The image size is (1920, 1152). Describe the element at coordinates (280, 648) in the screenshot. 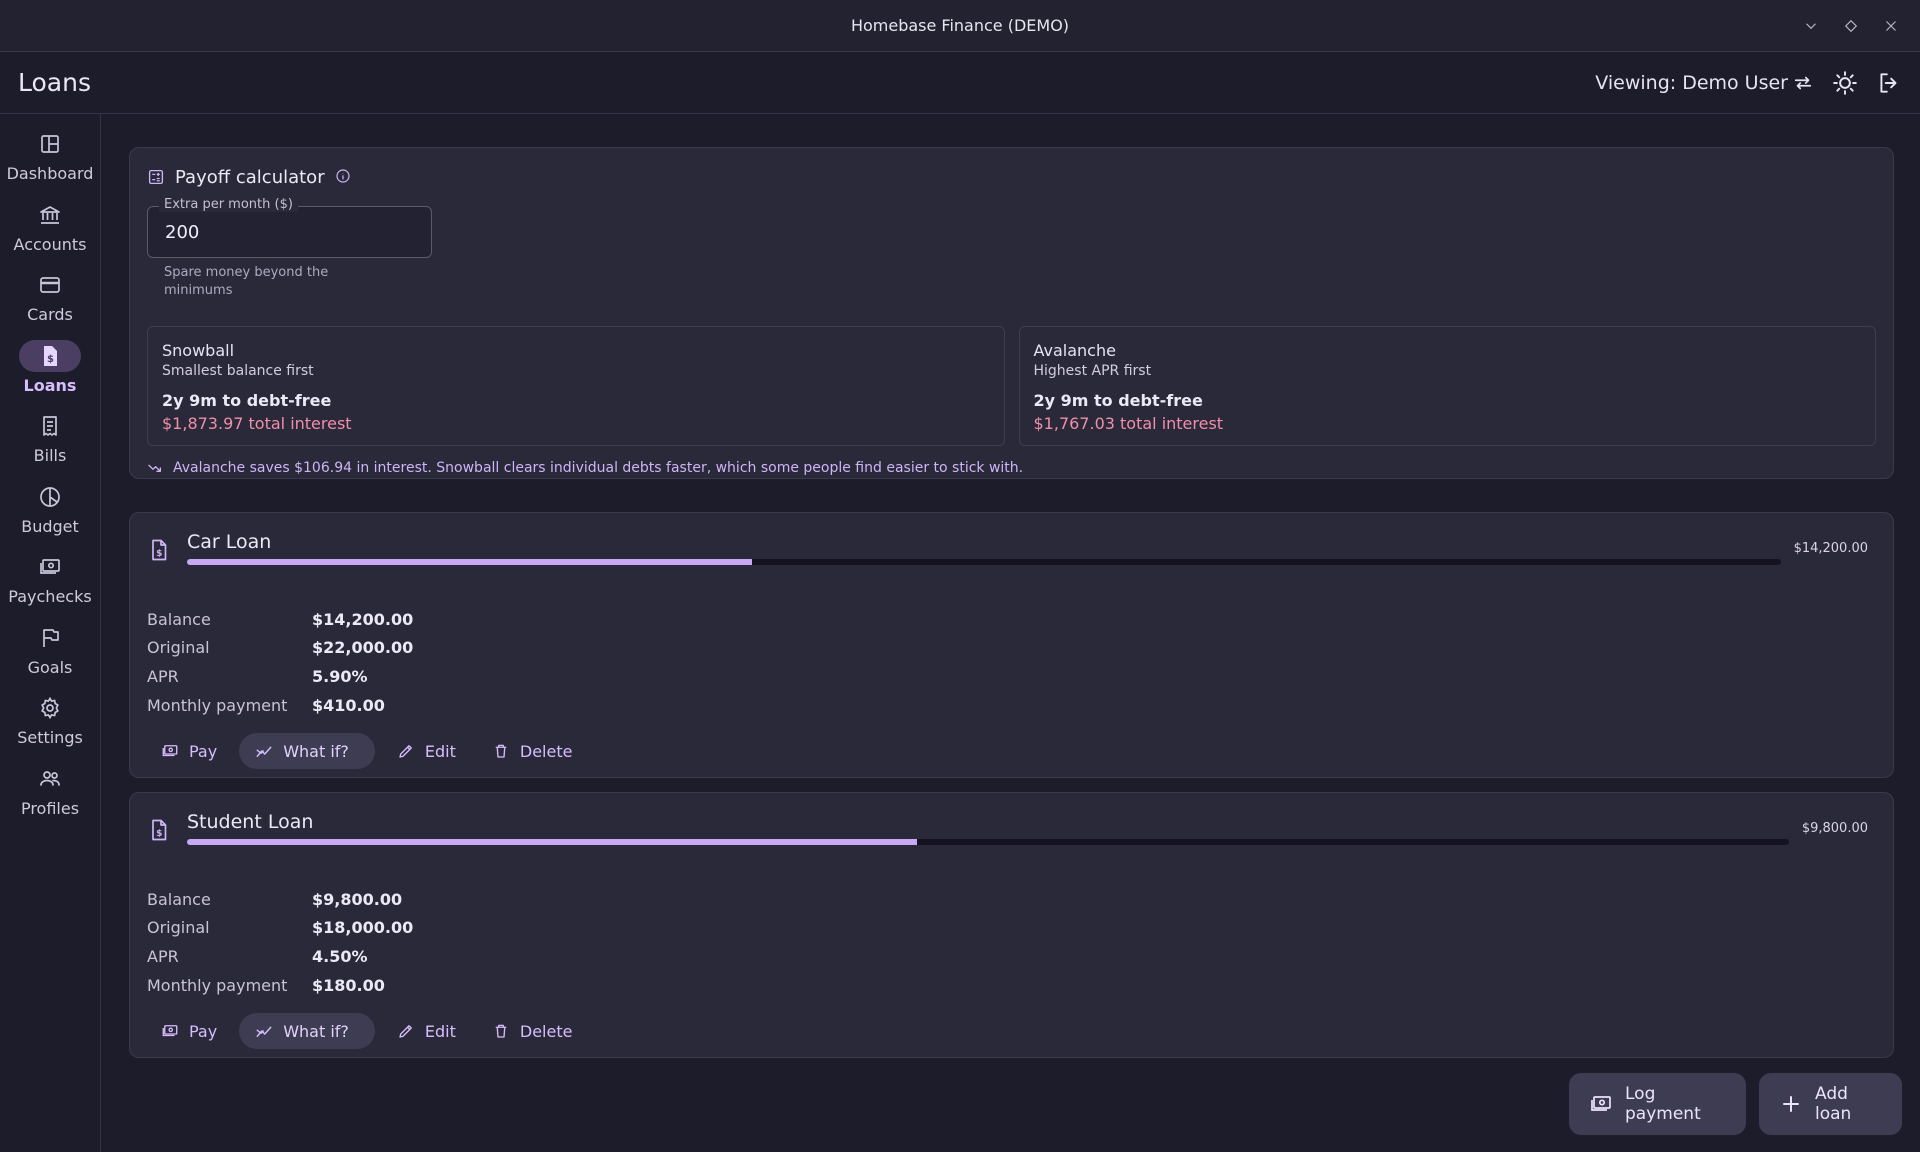

I see `loan-original-row: Original $22,000.00` at that location.